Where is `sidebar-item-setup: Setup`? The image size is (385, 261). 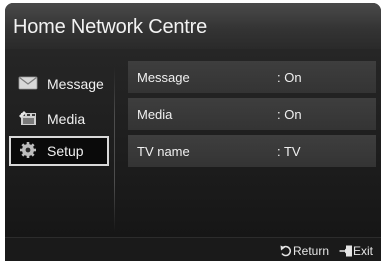 sidebar-item-setup: Setup is located at coordinates (59, 151).